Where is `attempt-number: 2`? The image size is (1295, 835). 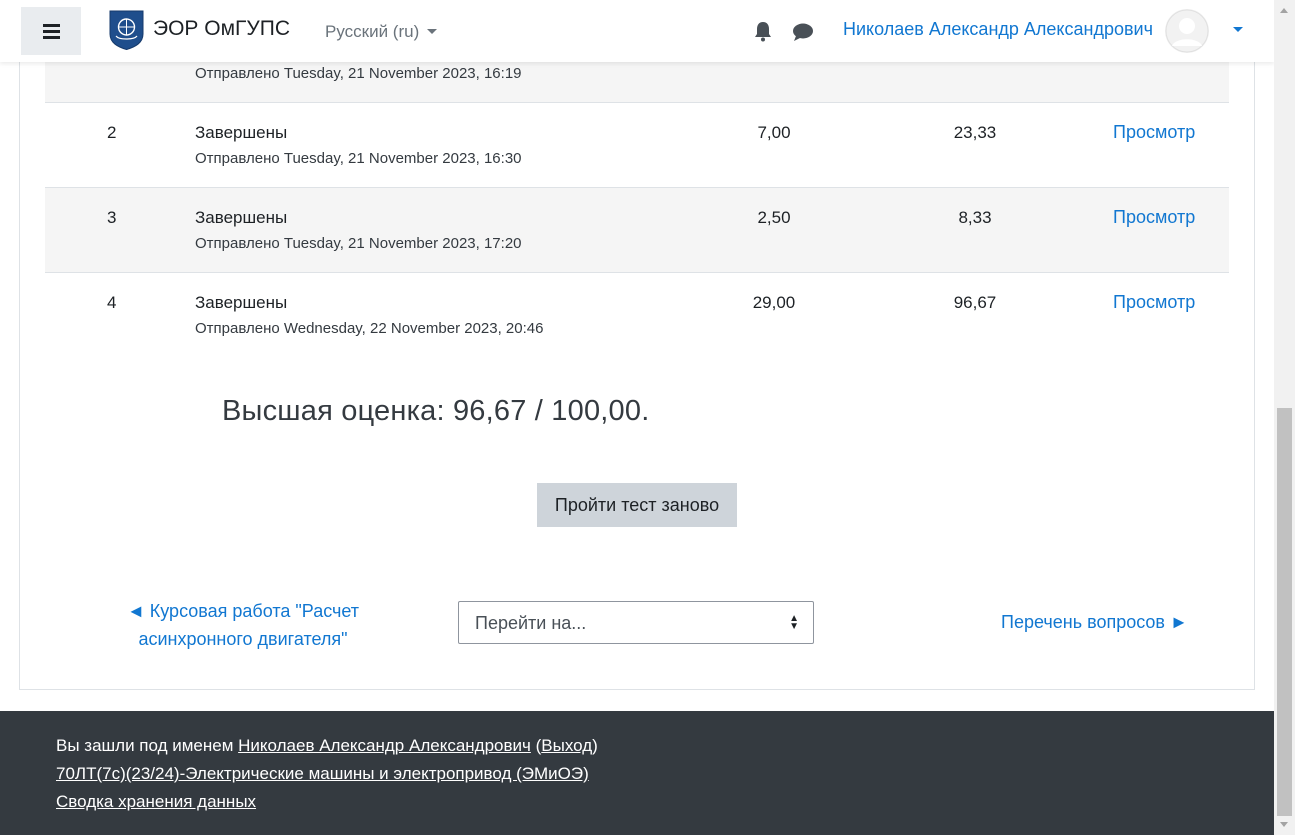 attempt-number: 2 is located at coordinates (112, 132).